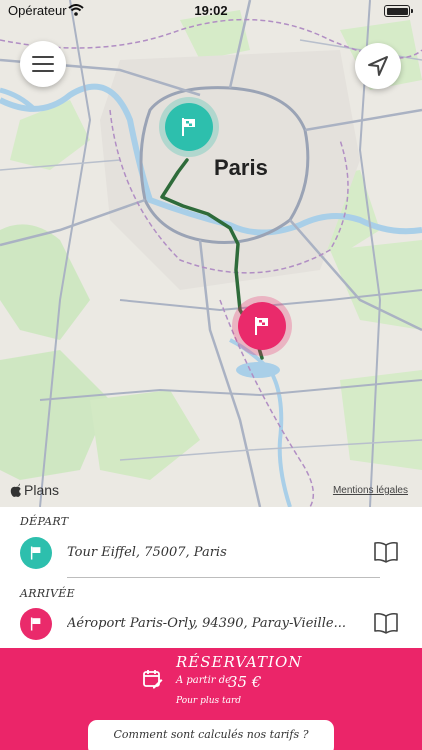 This screenshot has height=750, width=422. Describe the element at coordinates (223, 577) in the screenshot. I see `address-divider` at that location.